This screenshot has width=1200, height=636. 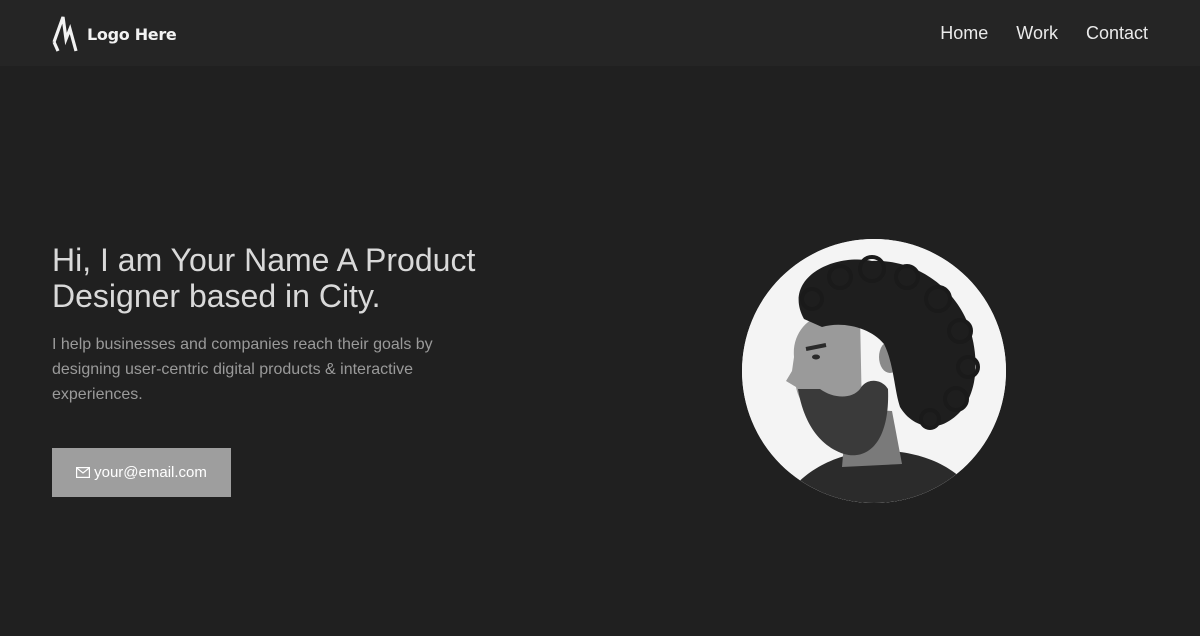 I want to click on profile-photo, so click(x=874, y=371).